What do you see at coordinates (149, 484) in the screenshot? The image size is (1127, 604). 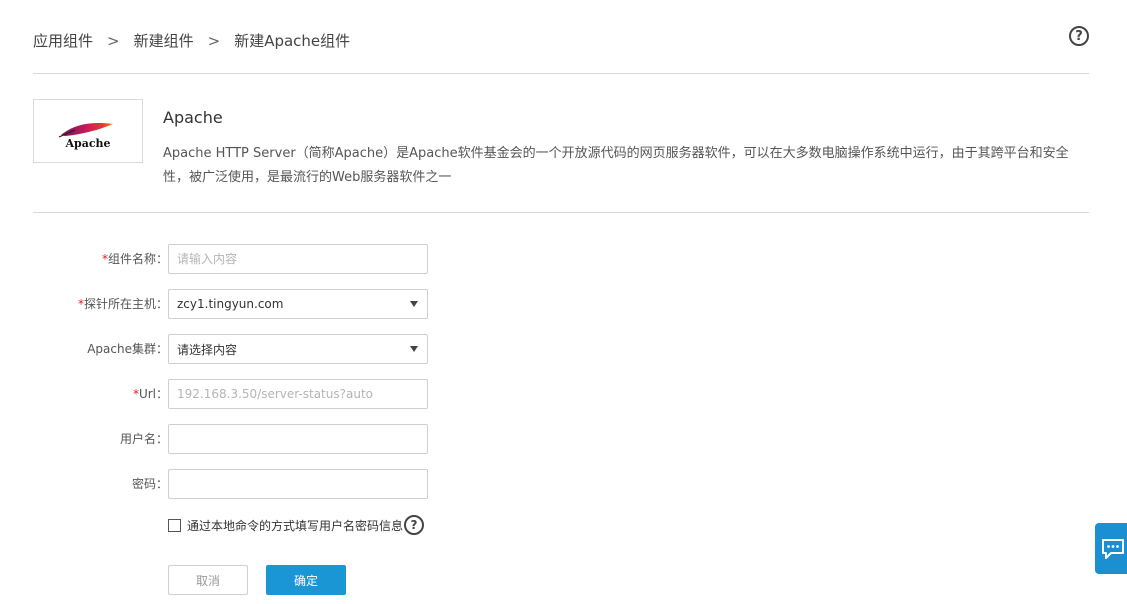 I see `password-label: 密码：` at bounding box center [149, 484].